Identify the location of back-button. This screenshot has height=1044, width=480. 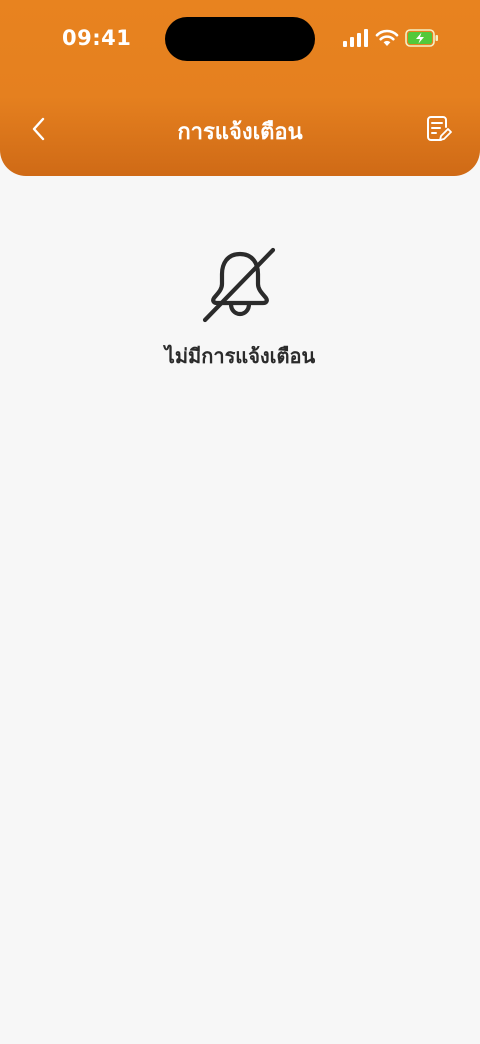
(39, 129).